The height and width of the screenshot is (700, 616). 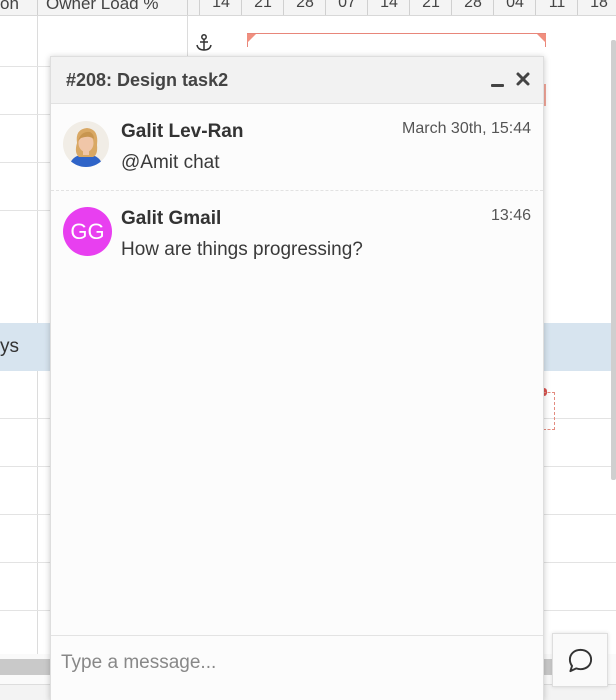 What do you see at coordinates (102, 7) in the screenshot?
I see `owner-load-column-header: Owner Load %` at bounding box center [102, 7].